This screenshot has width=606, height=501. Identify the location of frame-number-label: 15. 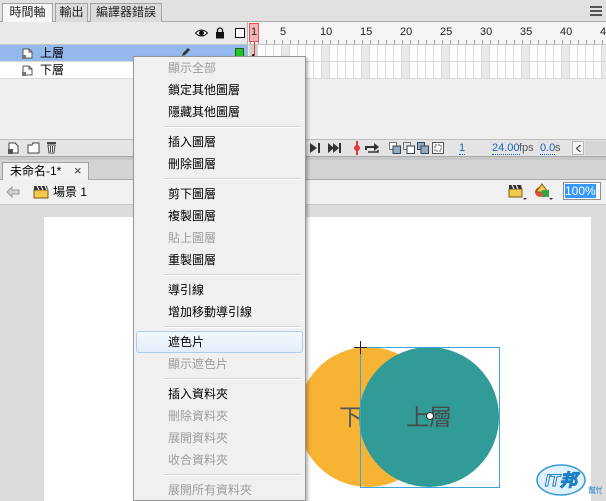
(366, 32).